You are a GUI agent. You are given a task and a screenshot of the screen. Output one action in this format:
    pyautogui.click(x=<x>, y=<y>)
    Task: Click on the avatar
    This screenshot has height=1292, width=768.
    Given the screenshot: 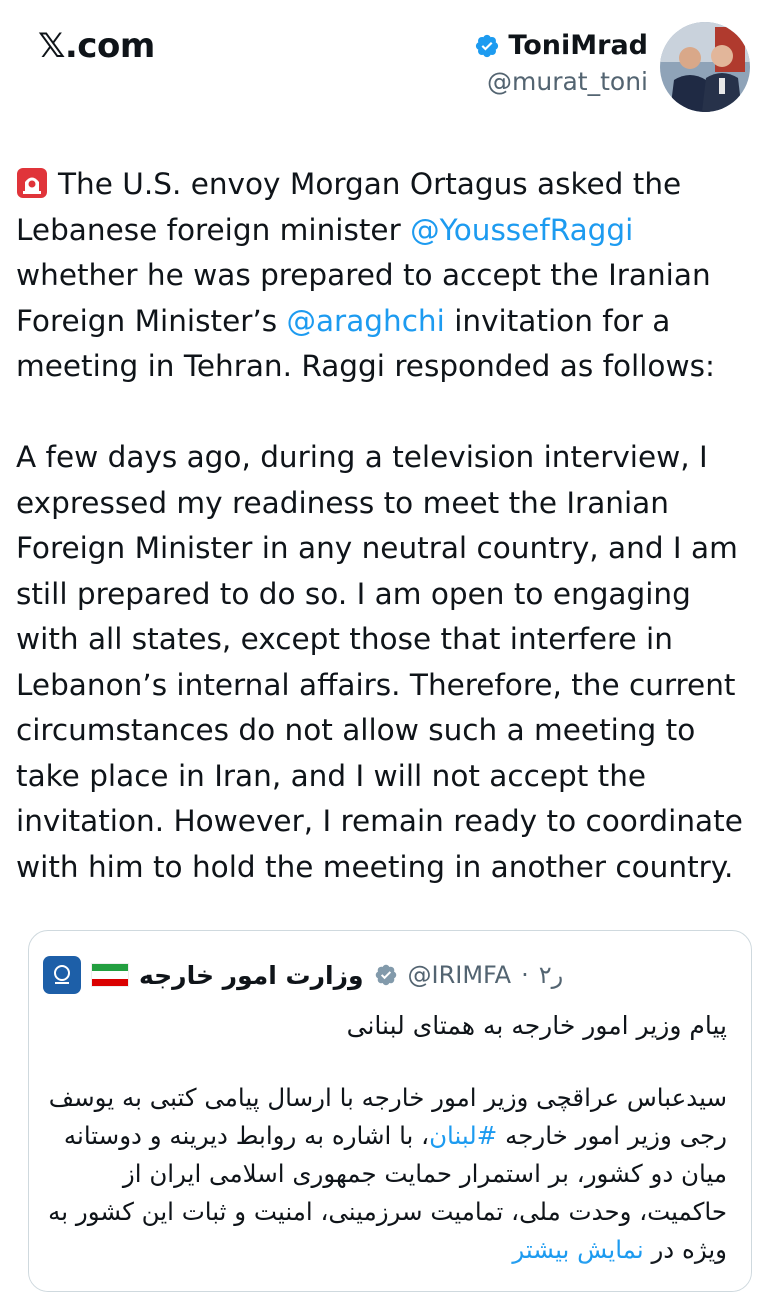 What is the action you would take?
    pyautogui.click(x=705, y=67)
    